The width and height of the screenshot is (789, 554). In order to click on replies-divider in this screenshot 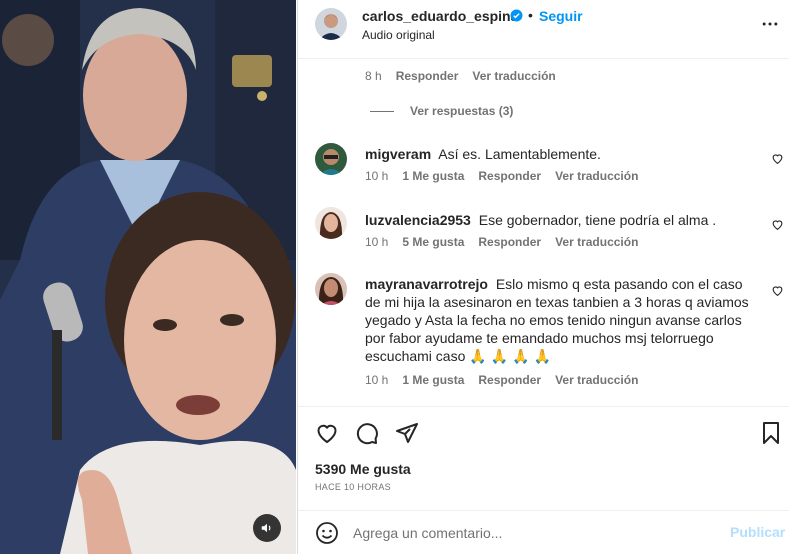, I will do `click(382, 111)`.